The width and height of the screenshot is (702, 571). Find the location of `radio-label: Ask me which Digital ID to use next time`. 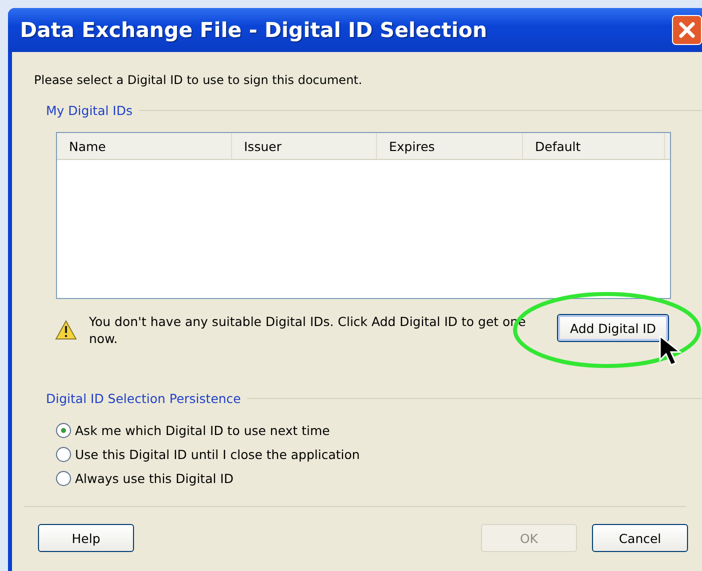

radio-label: Ask me which Digital ID to use next time is located at coordinates (202, 430).